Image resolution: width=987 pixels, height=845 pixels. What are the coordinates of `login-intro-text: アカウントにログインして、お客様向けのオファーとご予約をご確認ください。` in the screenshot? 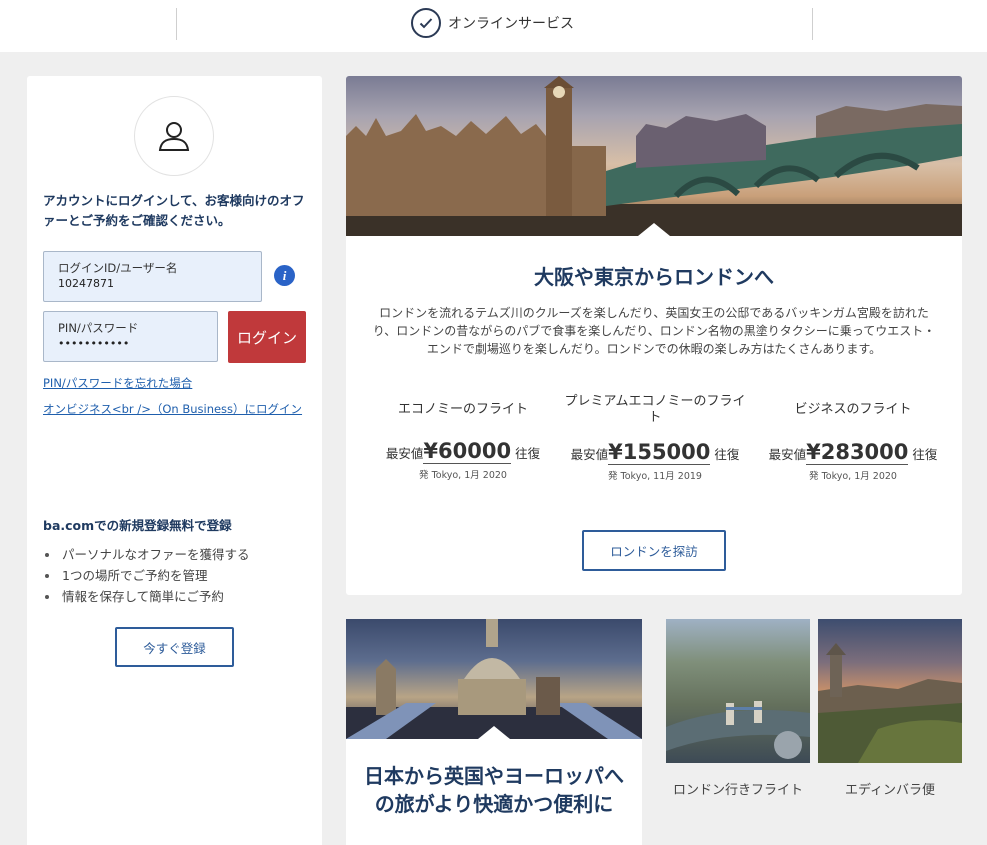 It's located at (174, 210).